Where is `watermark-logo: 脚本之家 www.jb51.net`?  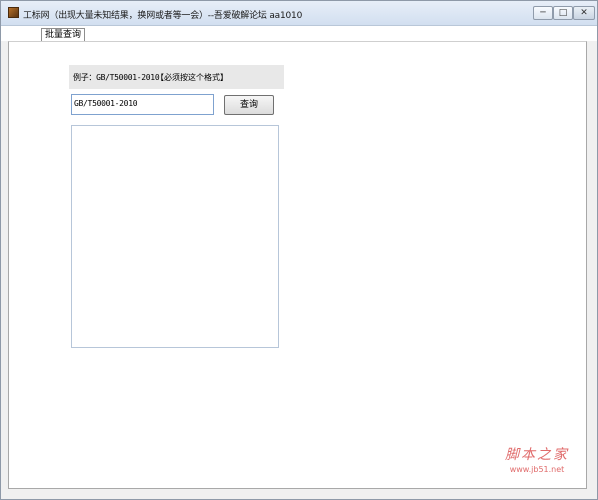 watermark-logo: 脚本之家 www.jb51.net is located at coordinates (537, 459).